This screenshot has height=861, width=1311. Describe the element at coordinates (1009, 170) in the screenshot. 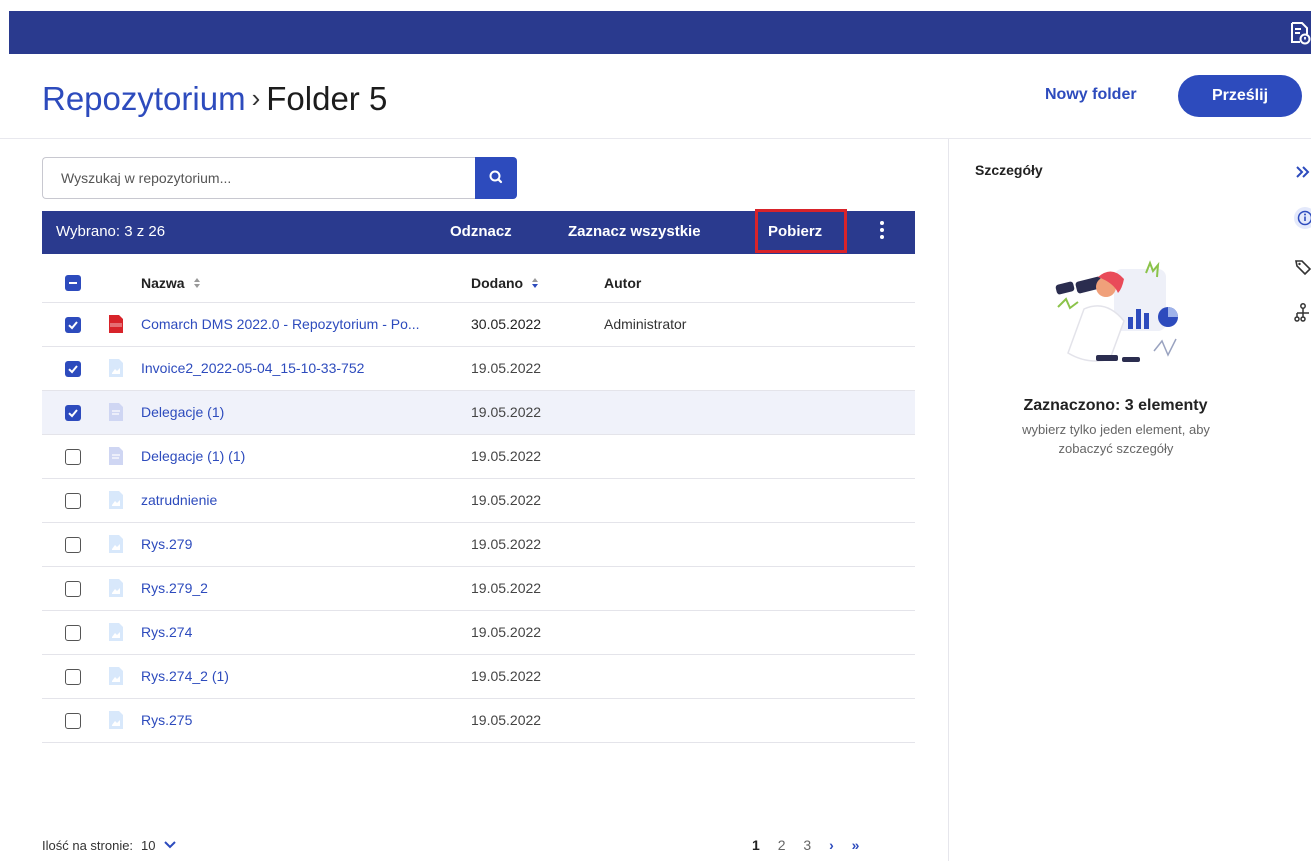

I see `details-title: Szczegóły` at that location.